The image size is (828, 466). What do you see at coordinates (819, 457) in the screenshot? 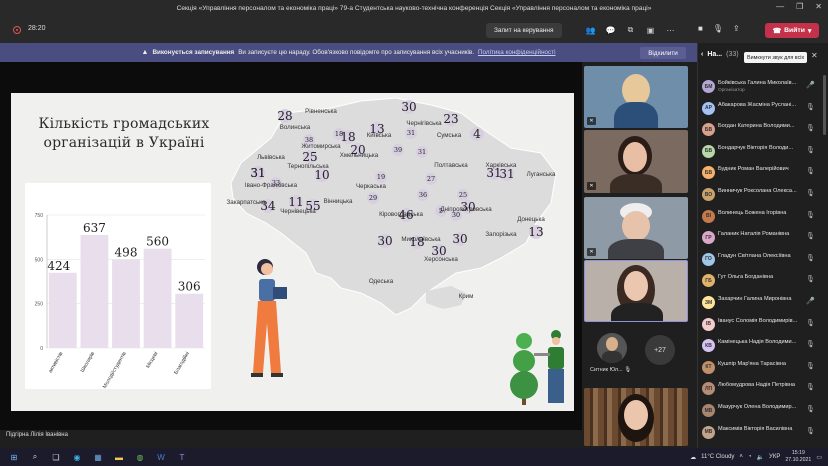
I see `notifications-icon: ▭` at bounding box center [819, 457].